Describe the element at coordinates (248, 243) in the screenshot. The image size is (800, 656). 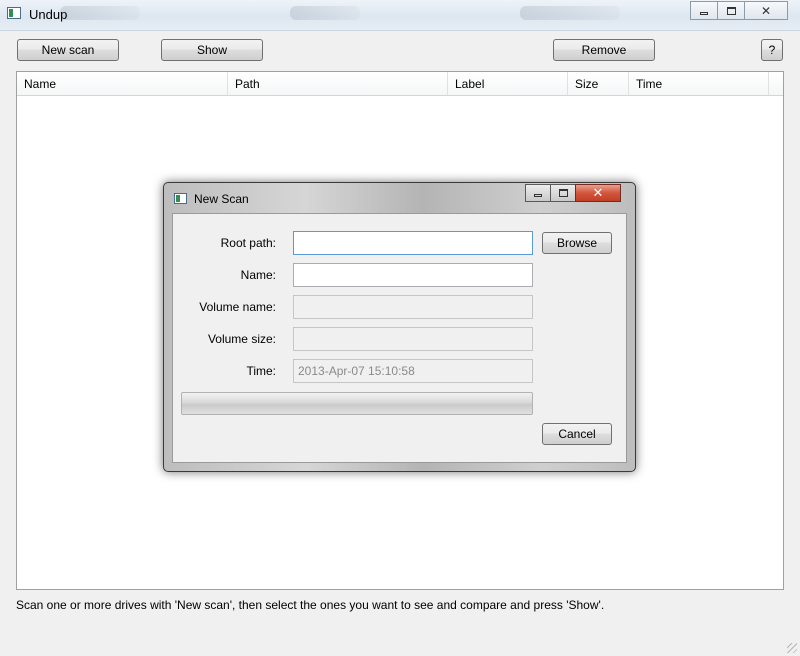
I see `root-path-label: Root path:` at that location.